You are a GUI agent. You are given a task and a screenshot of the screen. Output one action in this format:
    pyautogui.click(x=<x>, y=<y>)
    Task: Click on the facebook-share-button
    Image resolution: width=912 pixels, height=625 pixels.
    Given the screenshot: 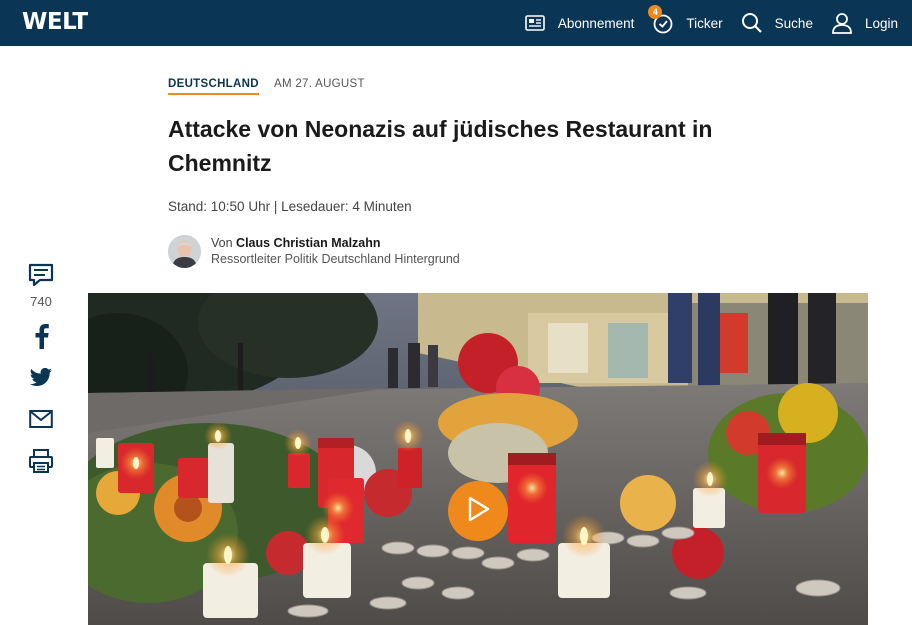 What is the action you would take?
    pyautogui.click(x=41, y=338)
    